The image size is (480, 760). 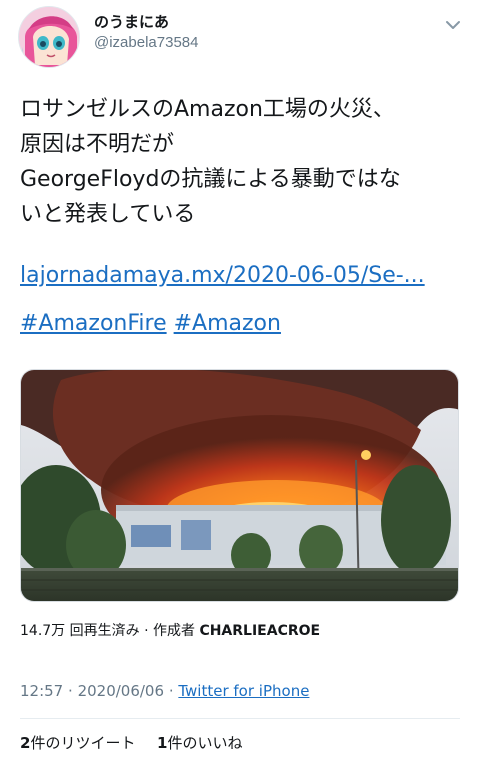 What do you see at coordinates (93, 323) in the screenshot?
I see `hashtag-amazonfire: #AmazonFire` at bounding box center [93, 323].